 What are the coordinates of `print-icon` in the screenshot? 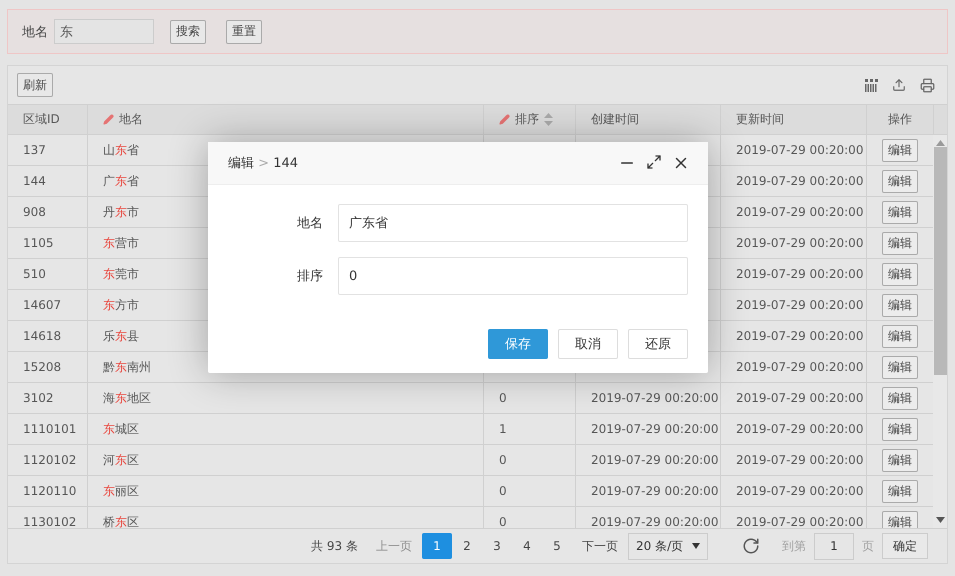 It's located at (927, 85).